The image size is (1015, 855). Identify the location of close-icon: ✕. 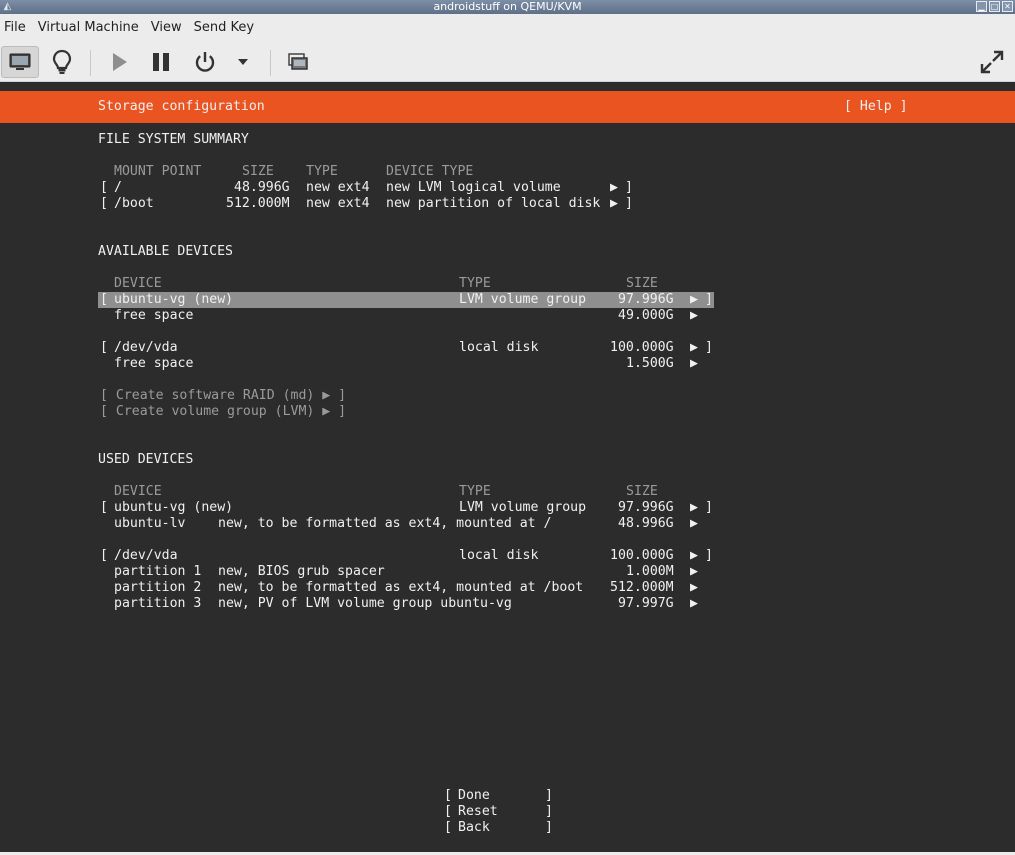
(1007, 6).